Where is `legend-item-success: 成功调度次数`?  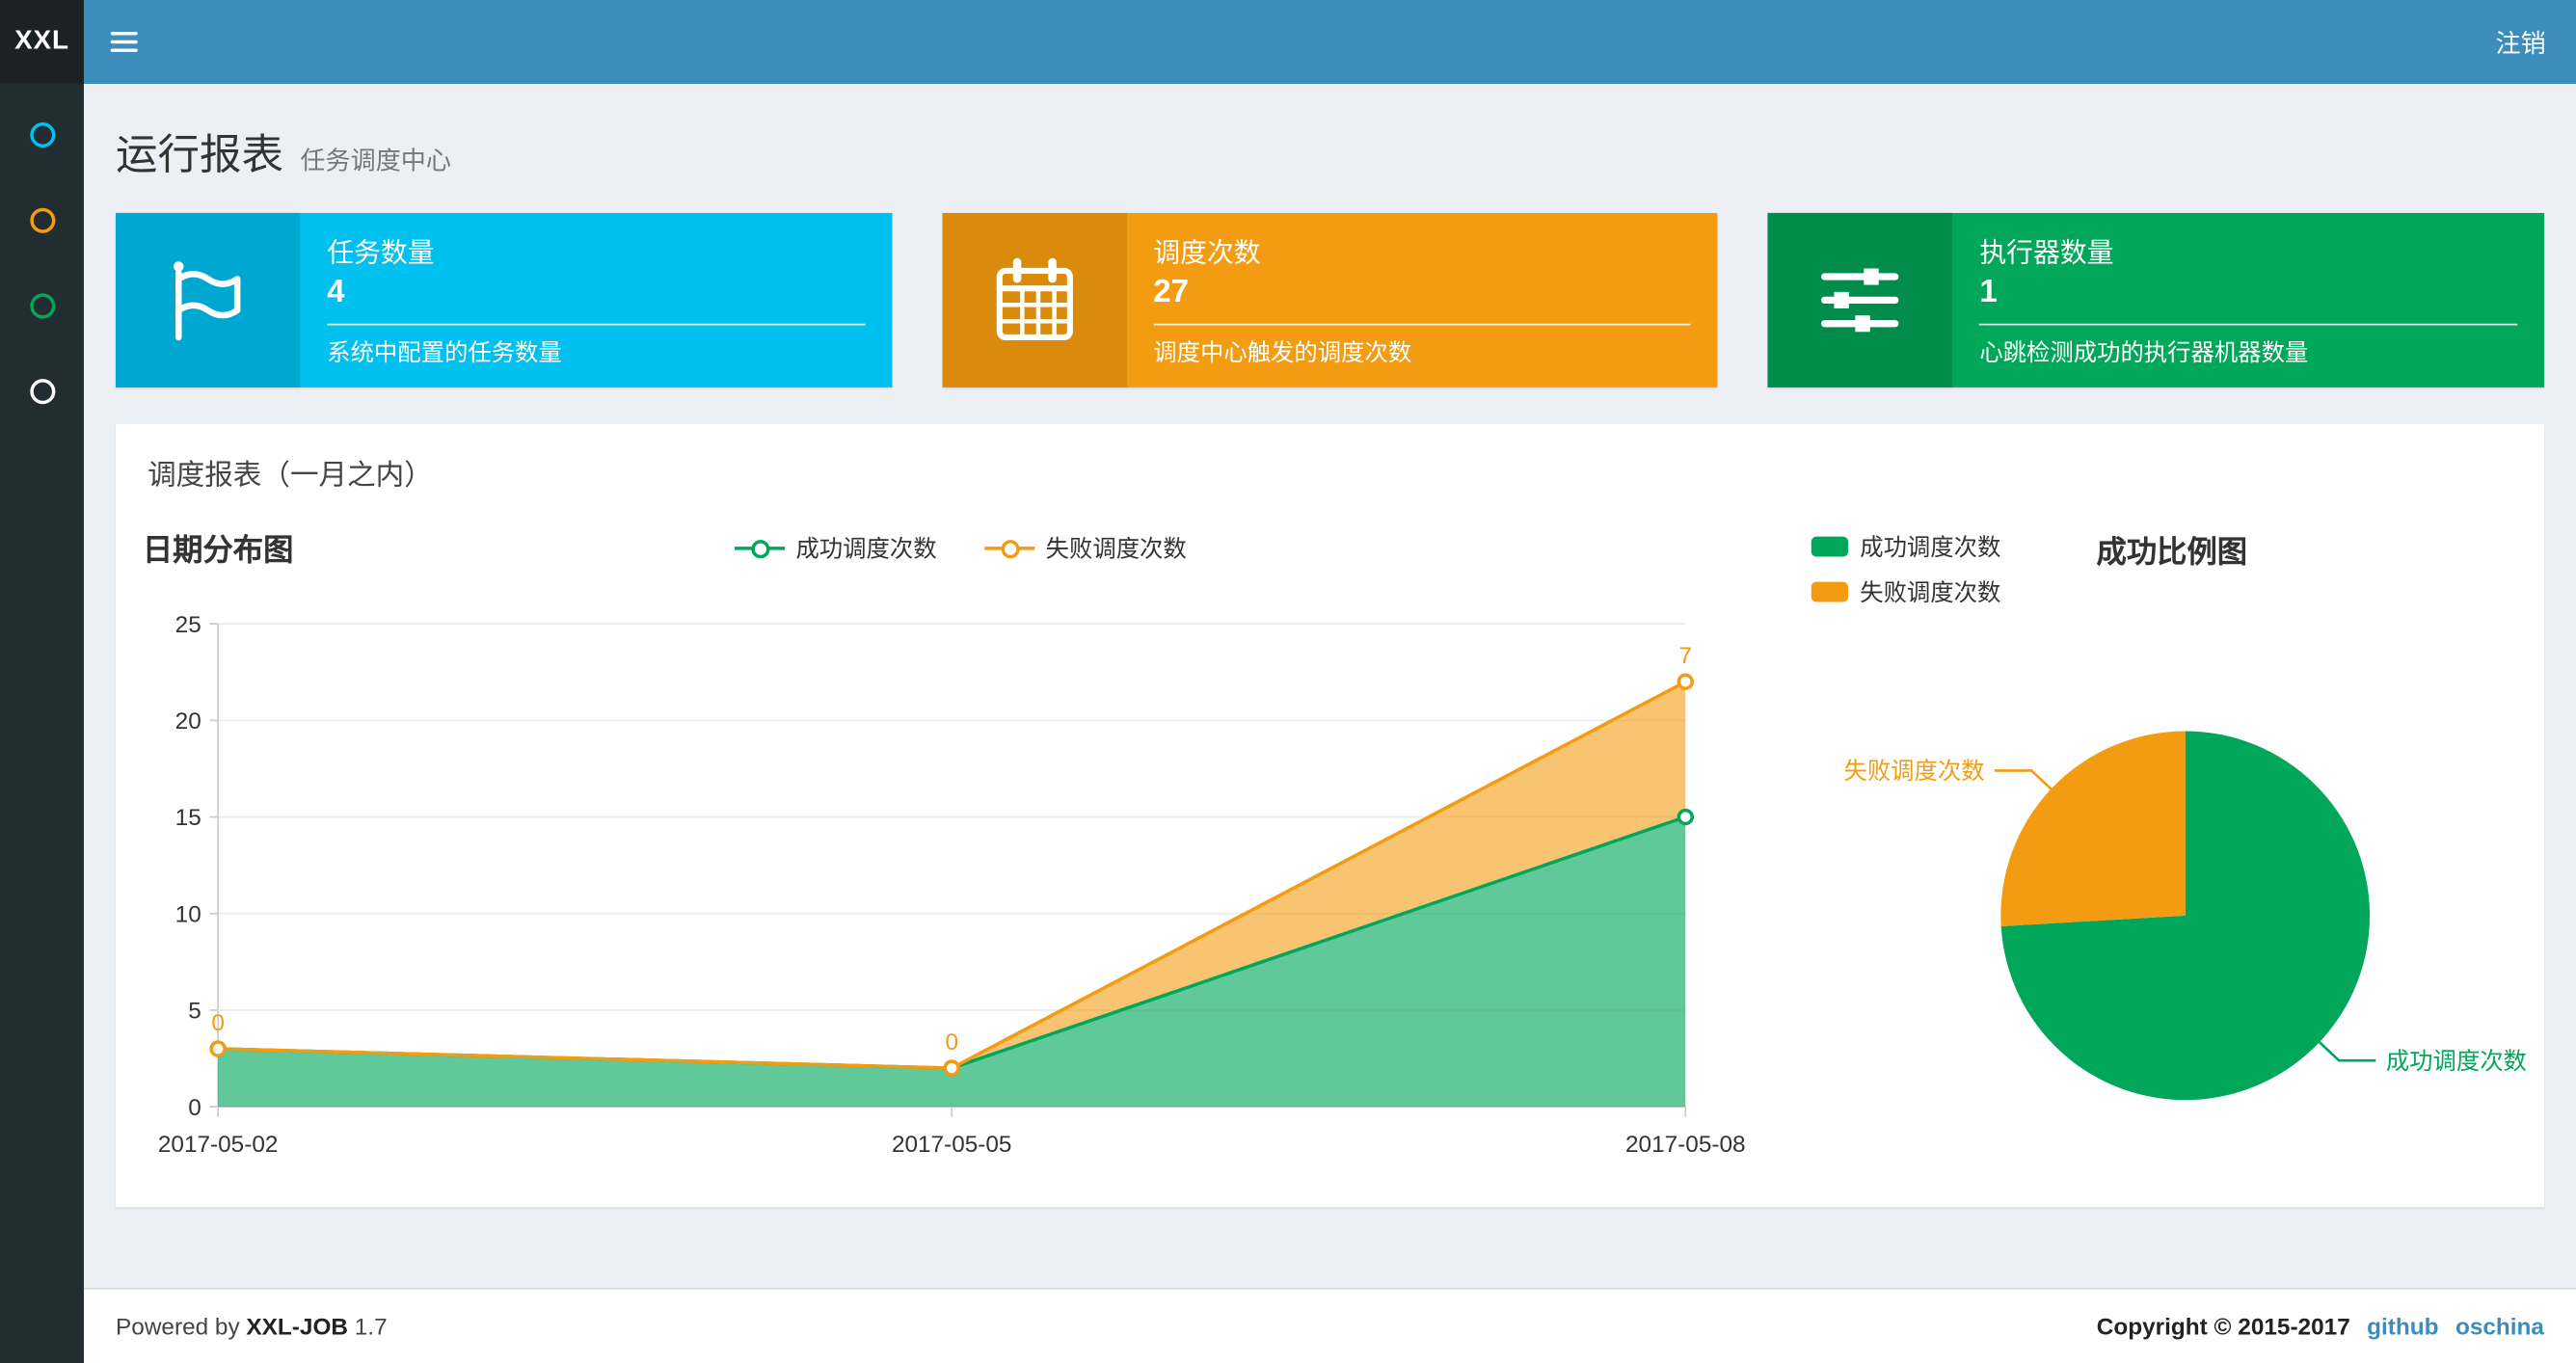
legend-item-success: 成功调度次数 is located at coordinates (835, 548).